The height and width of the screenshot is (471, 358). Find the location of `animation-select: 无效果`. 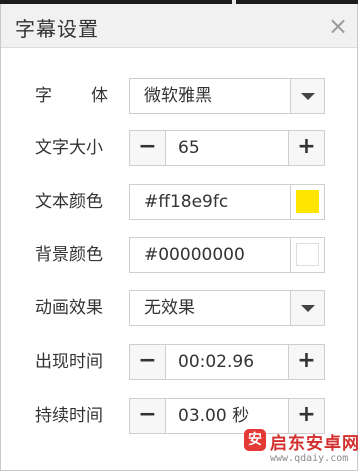

animation-select: 无效果 is located at coordinates (227, 308).